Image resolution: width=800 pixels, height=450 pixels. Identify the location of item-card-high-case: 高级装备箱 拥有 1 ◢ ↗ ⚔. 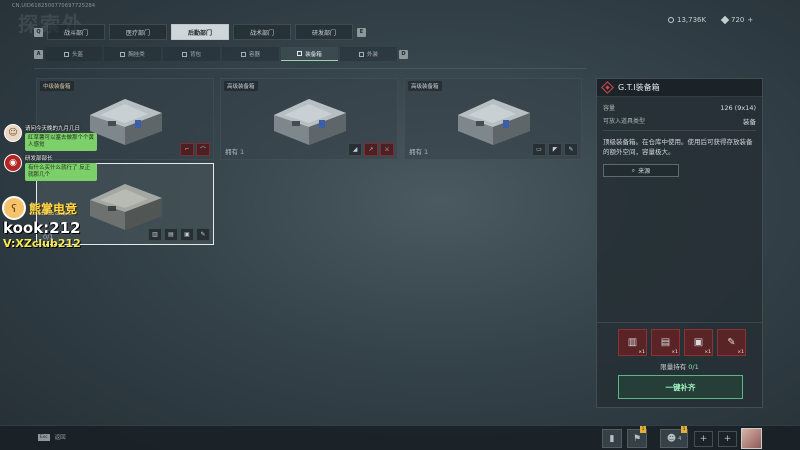
(309, 119).